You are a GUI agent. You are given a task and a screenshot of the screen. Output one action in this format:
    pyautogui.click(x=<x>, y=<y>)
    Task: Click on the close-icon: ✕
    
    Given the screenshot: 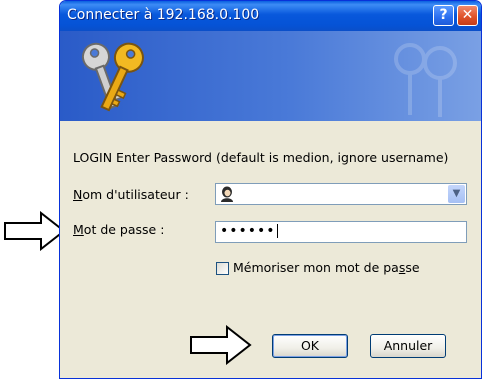 What is the action you would take?
    pyautogui.click(x=467, y=15)
    